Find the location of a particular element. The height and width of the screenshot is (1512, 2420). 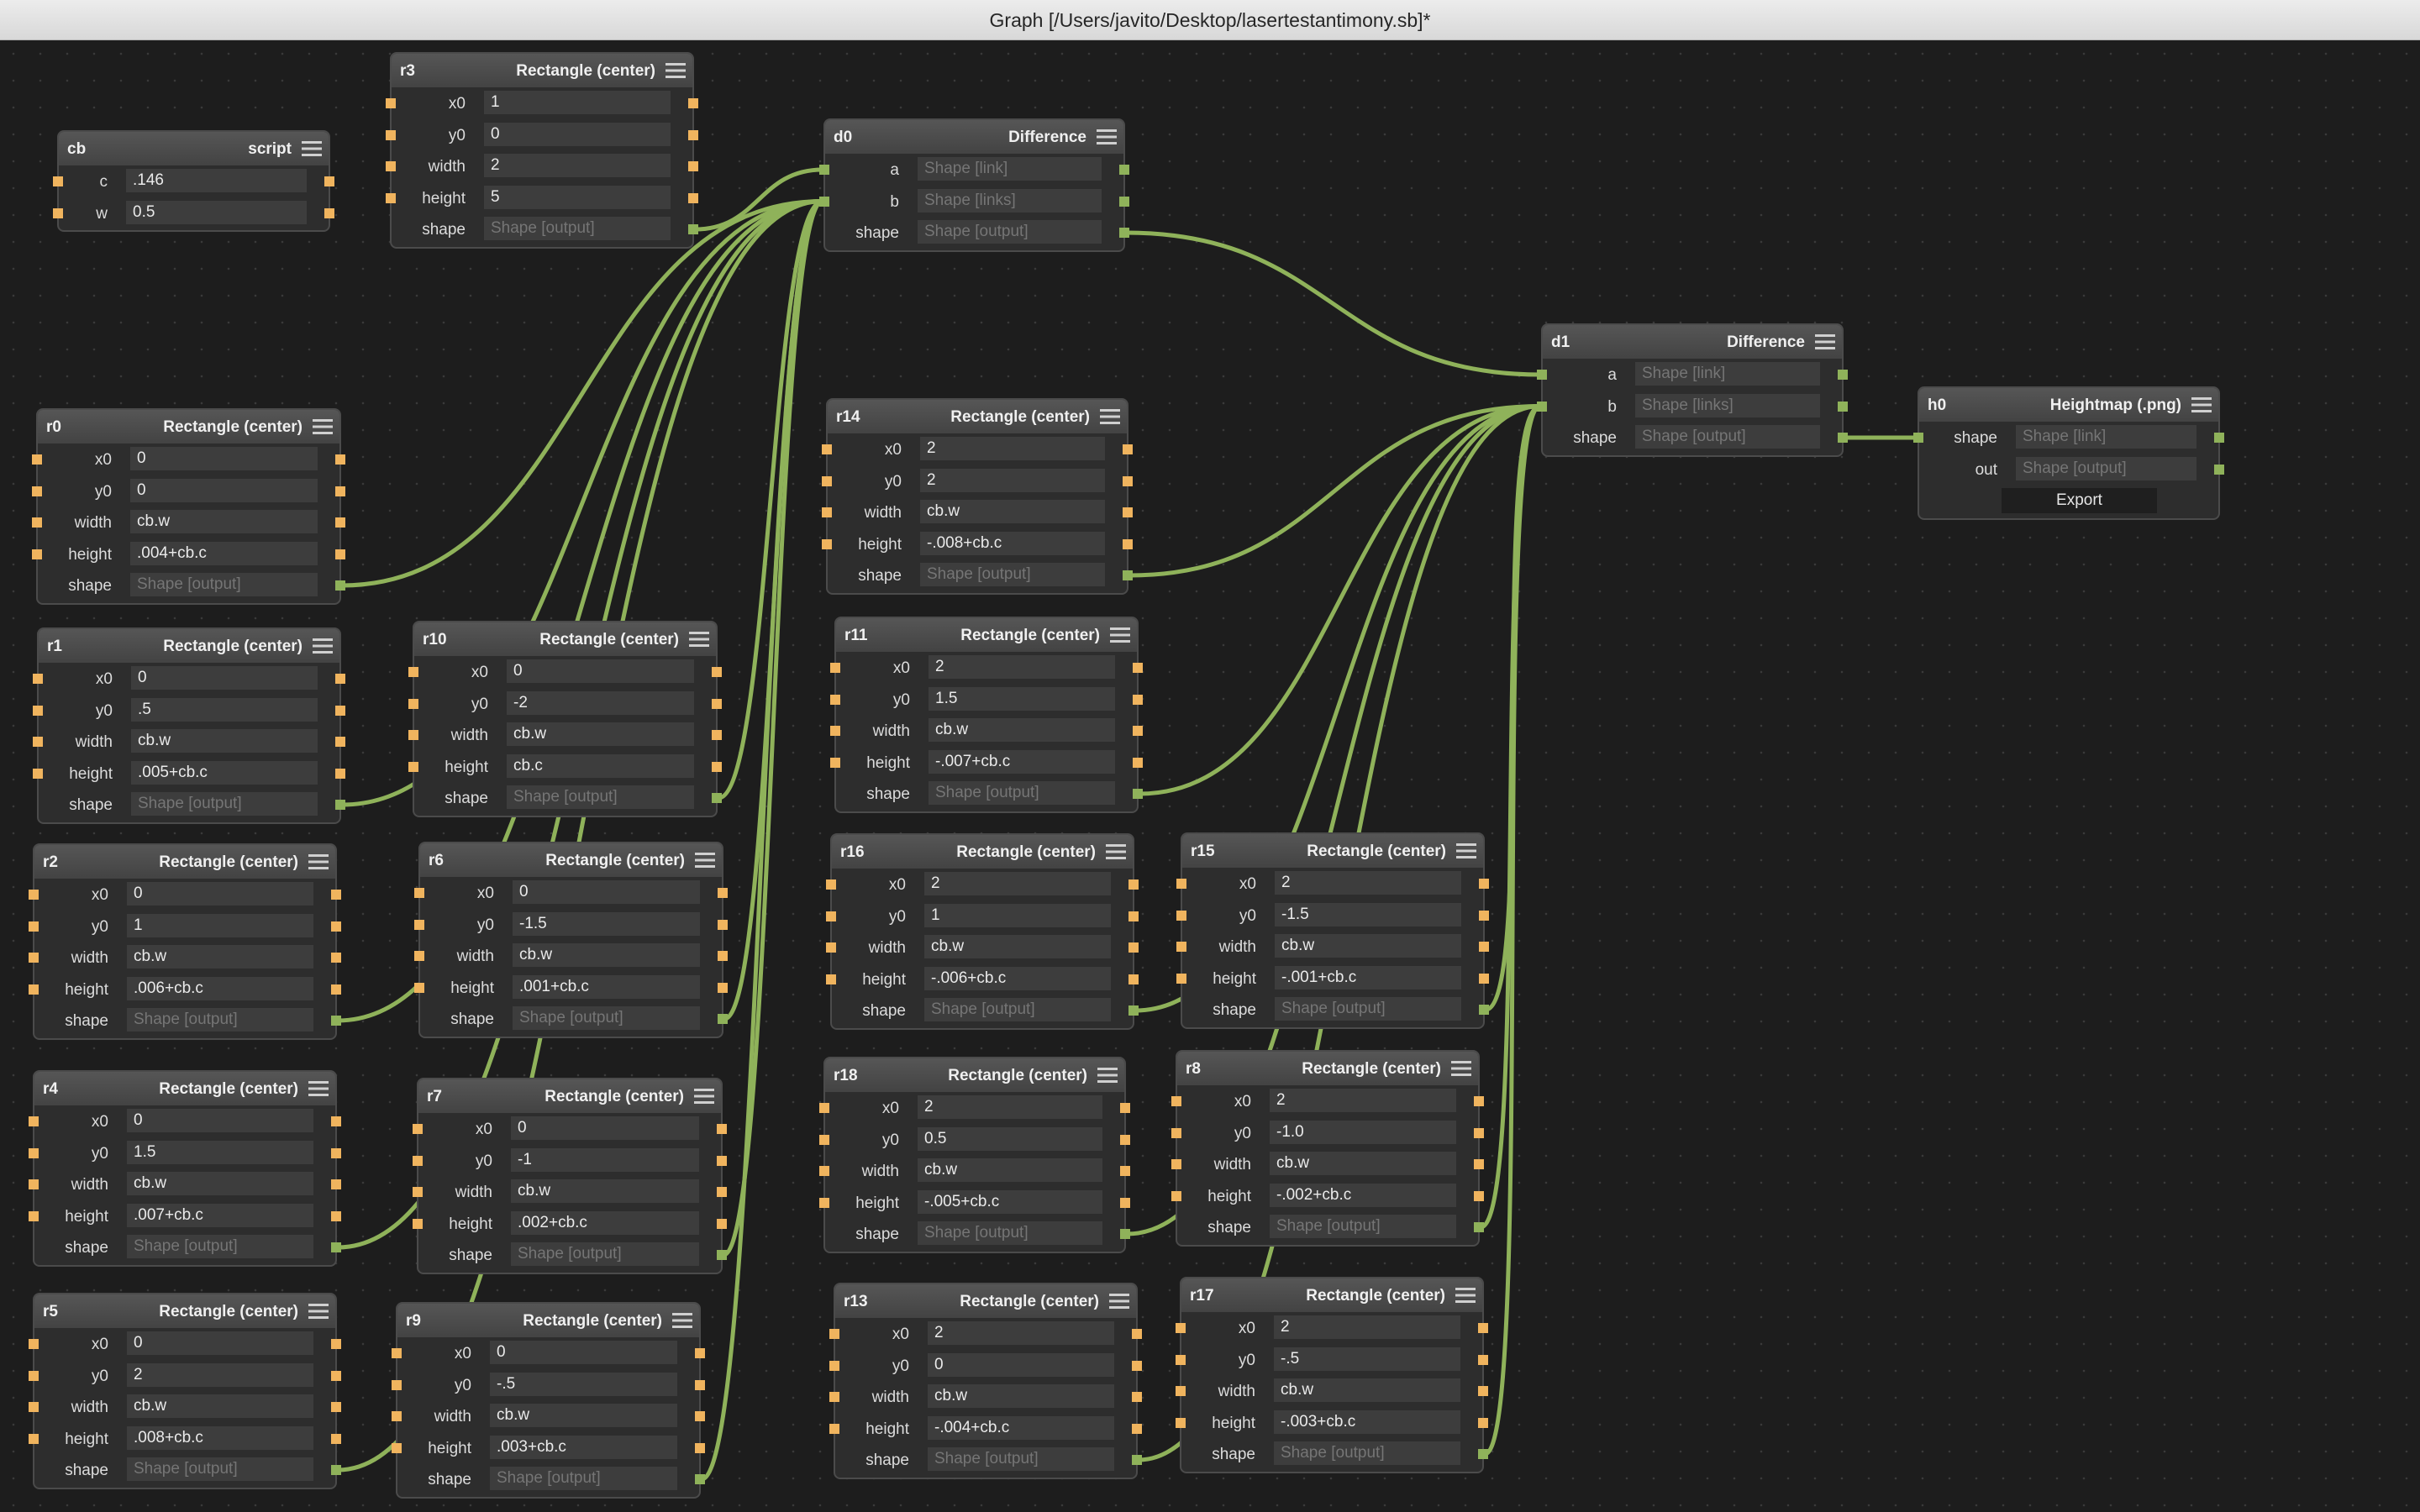

node-header: r0 Rectangle (center) is located at coordinates (188, 427).